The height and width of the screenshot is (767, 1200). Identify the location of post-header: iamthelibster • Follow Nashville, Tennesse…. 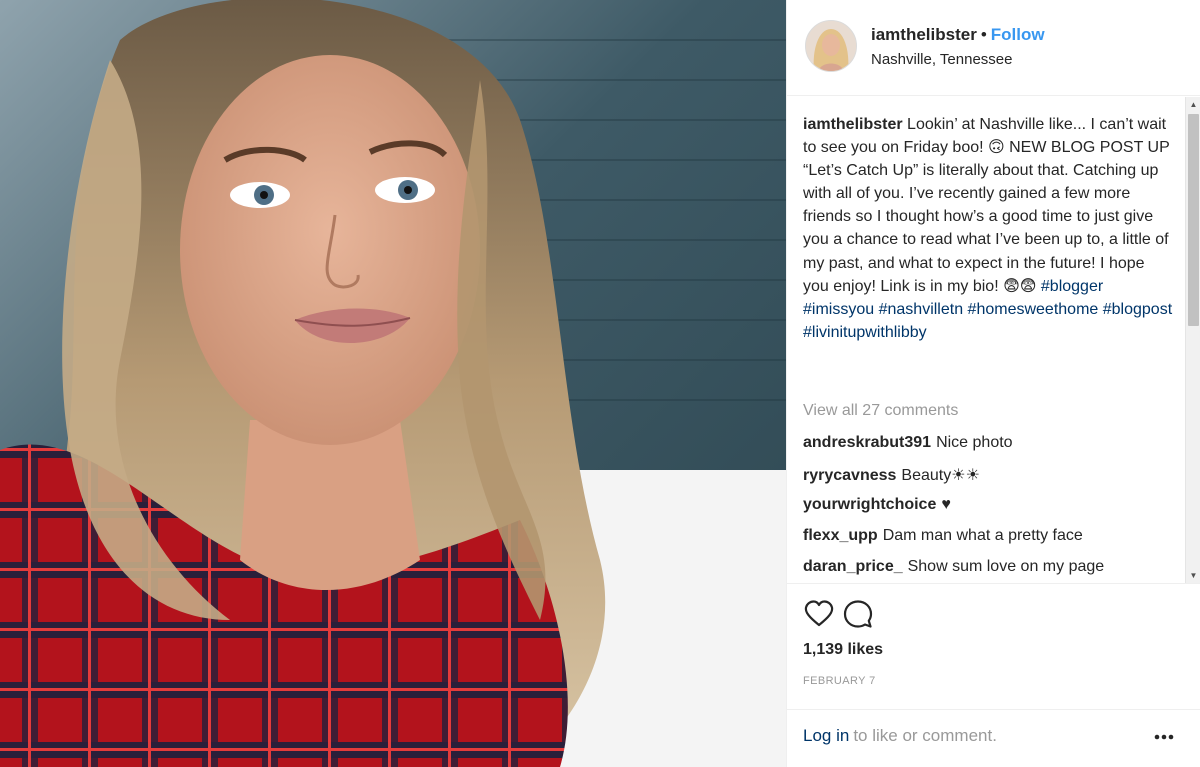
(993, 48).